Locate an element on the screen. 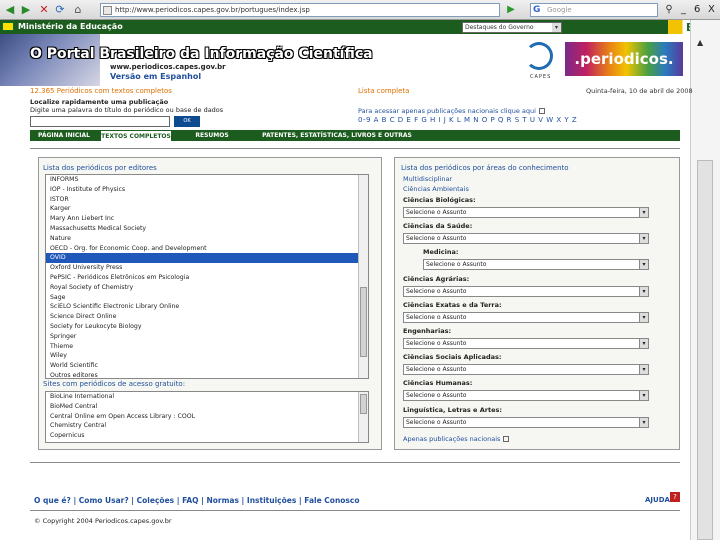 The height and width of the screenshot is (540, 720). area-label: Medicina: is located at coordinates (441, 252).